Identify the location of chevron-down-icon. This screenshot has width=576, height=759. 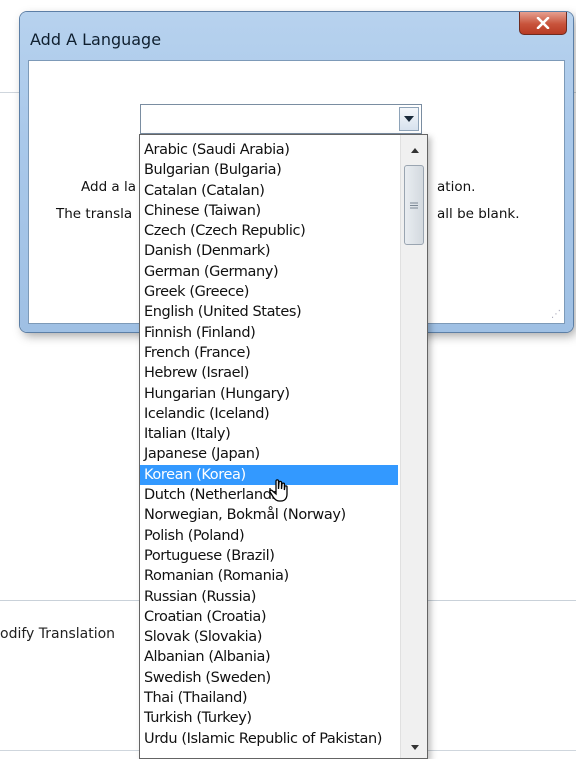
(409, 119).